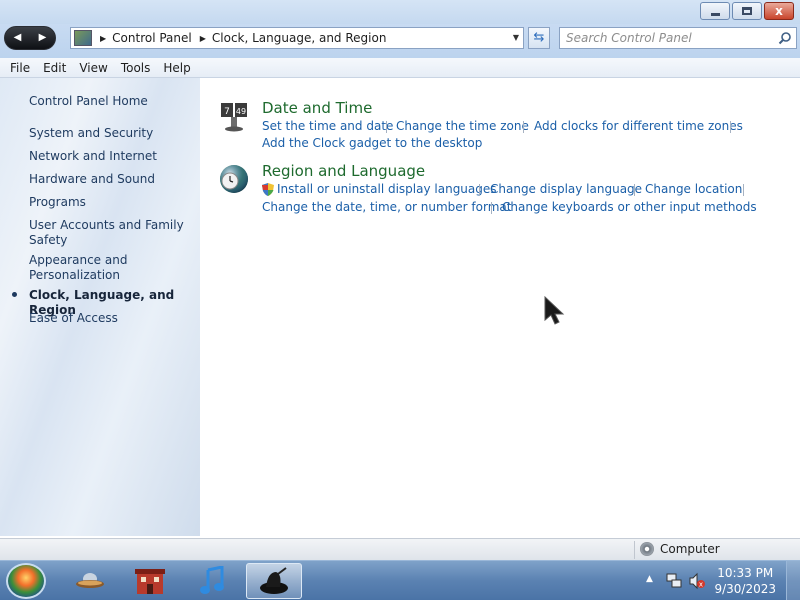 This screenshot has width=800, height=600. Describe the element at coordinates (701, 585) in the screenshot. I see `svg-text: x` at that location.